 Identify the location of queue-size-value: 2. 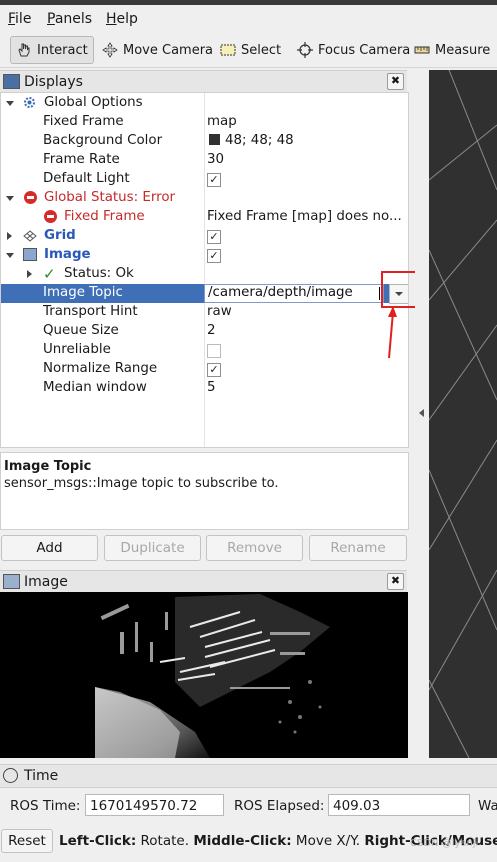
(211, 330).